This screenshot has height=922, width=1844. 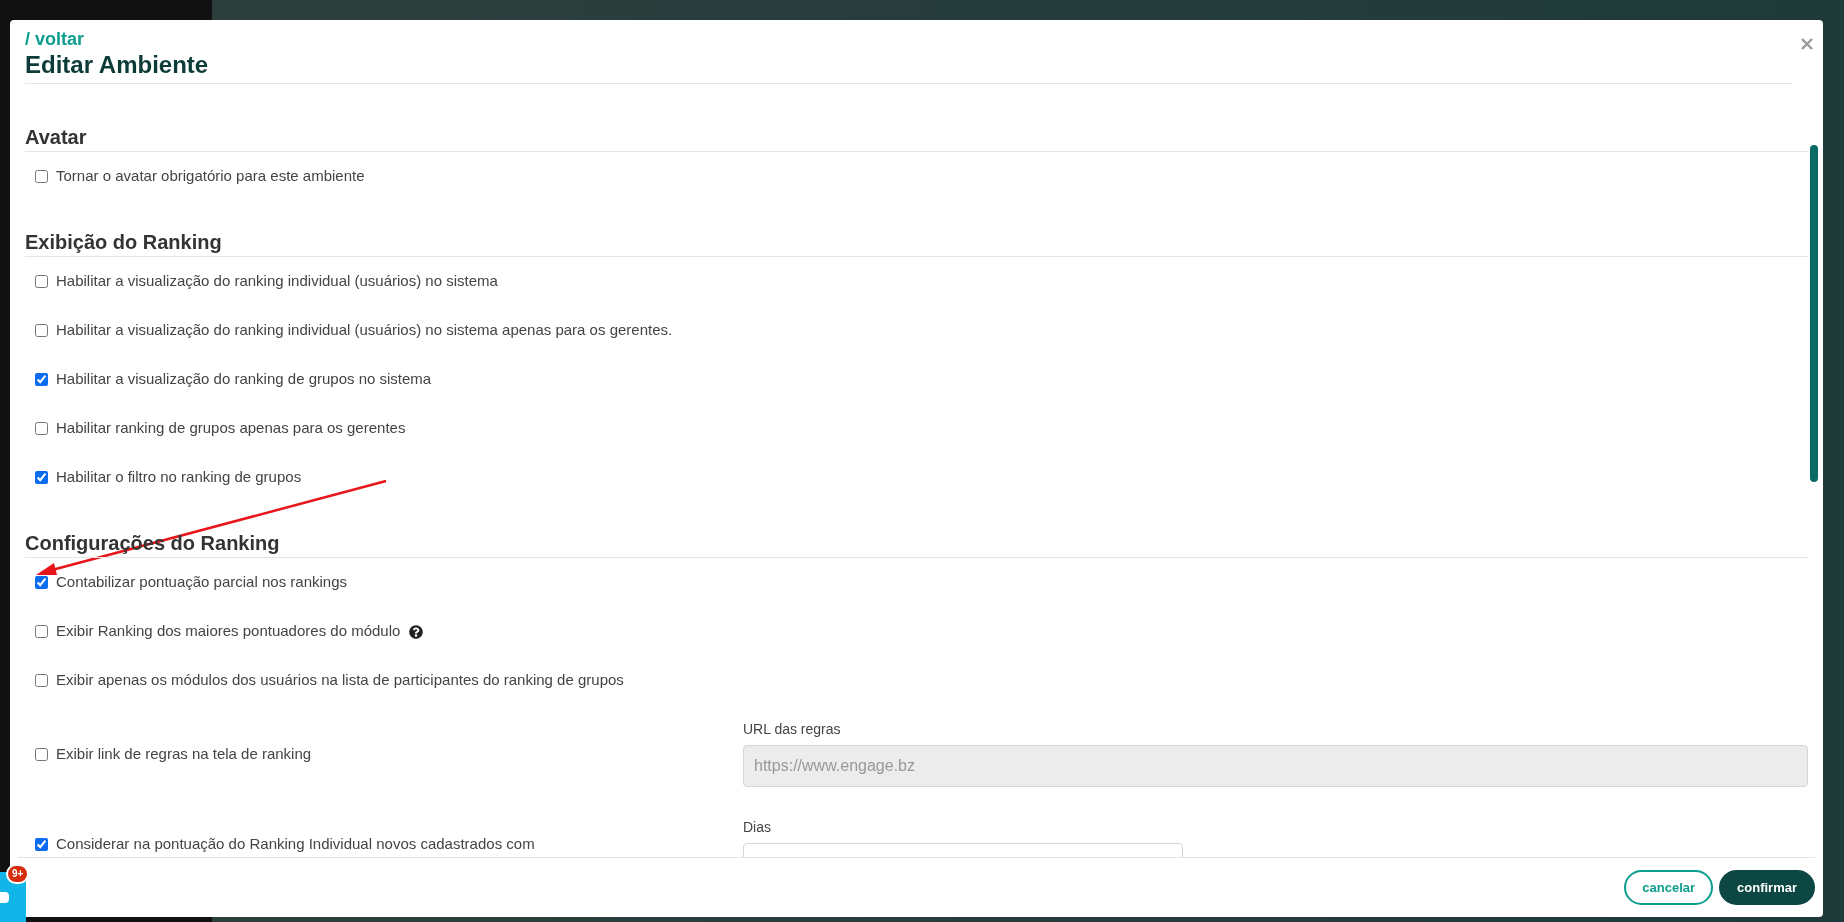 I want to click on field-label: URL das regras, so click(x=792, y=729).